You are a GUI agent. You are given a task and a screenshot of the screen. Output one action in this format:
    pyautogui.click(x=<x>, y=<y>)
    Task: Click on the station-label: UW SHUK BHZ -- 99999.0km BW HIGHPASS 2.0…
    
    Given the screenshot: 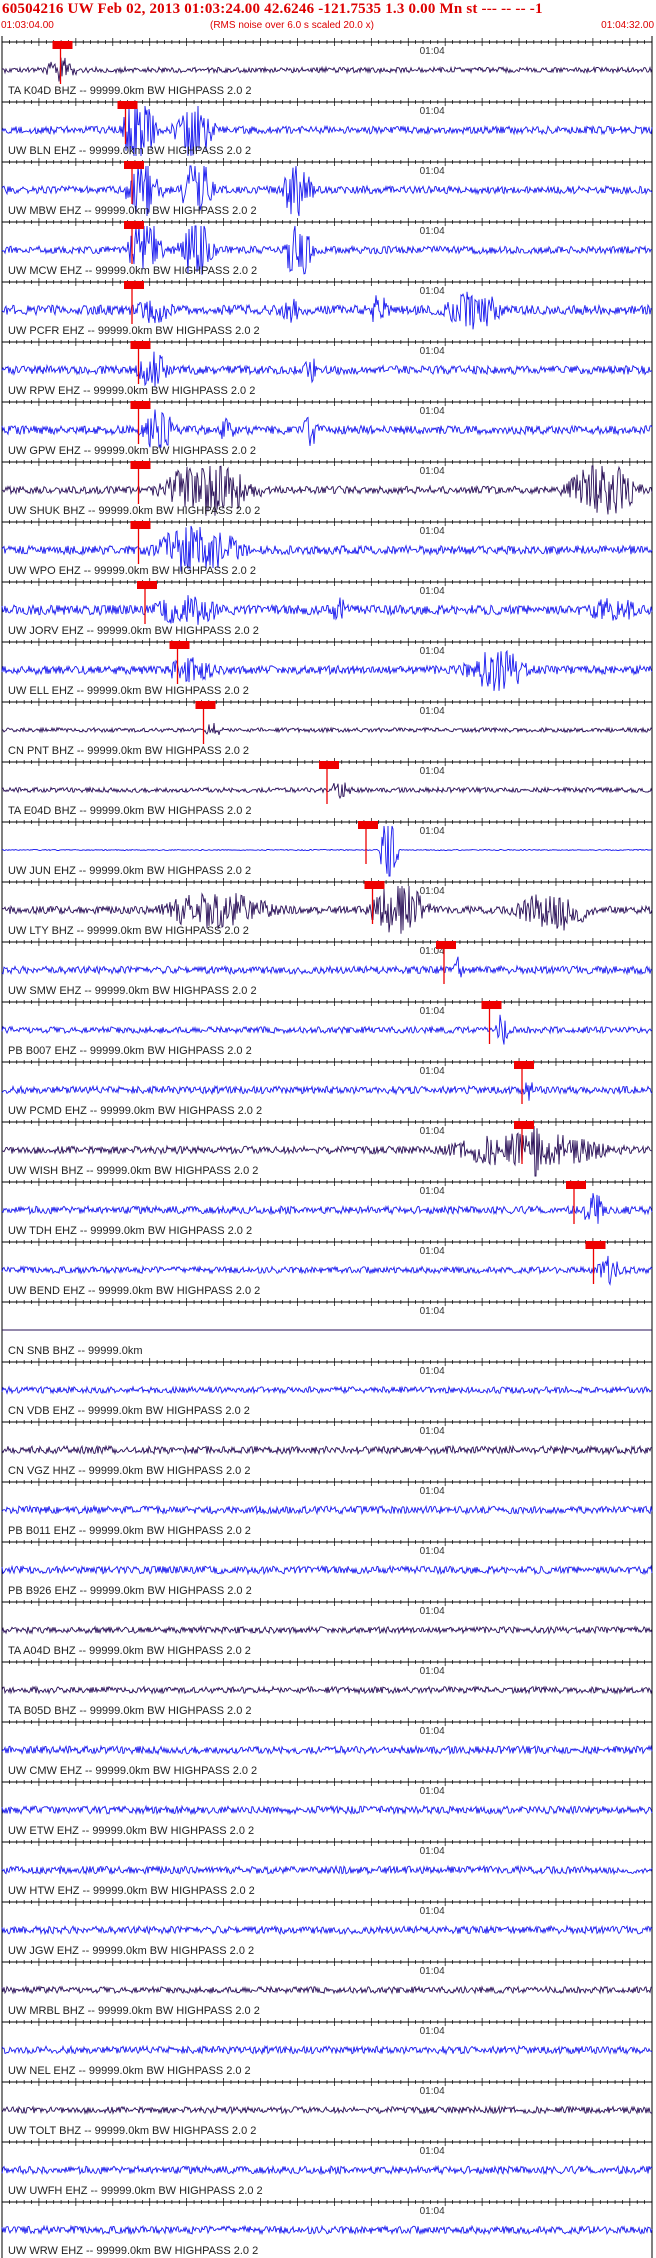 What is the action you would take?
    pyautogui.click(x=134, y=511)
    